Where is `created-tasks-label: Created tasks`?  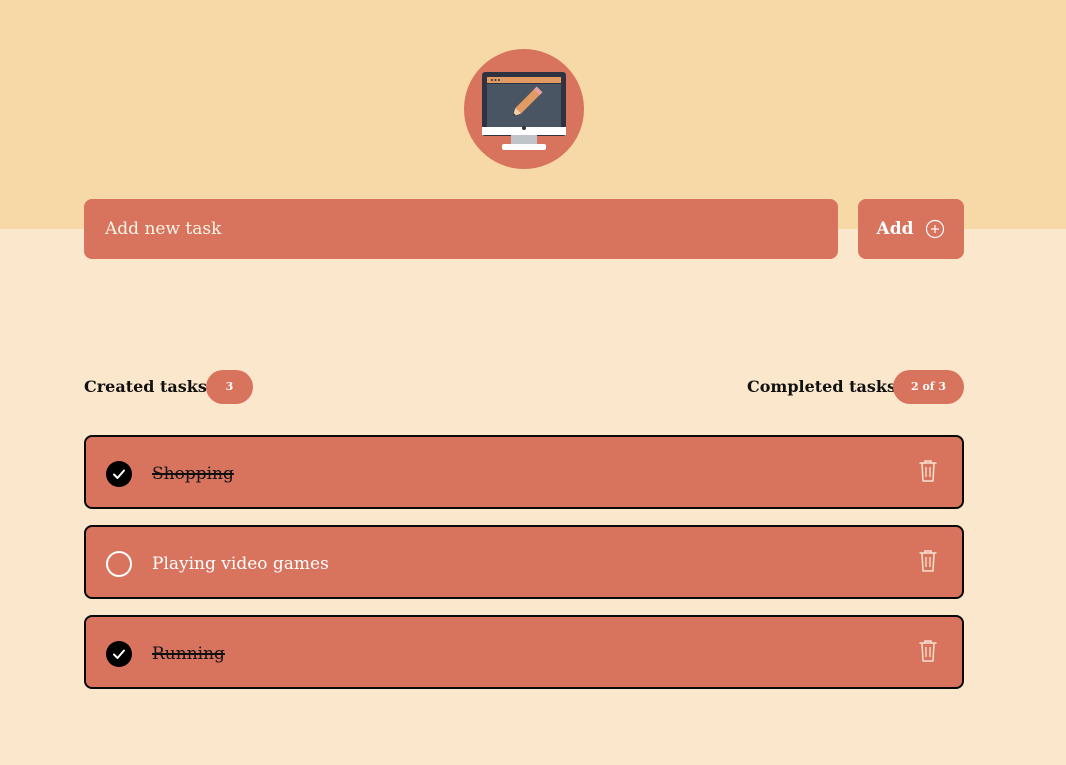
created-tasks-label: Created tasks is located at coordinates (145, 386).